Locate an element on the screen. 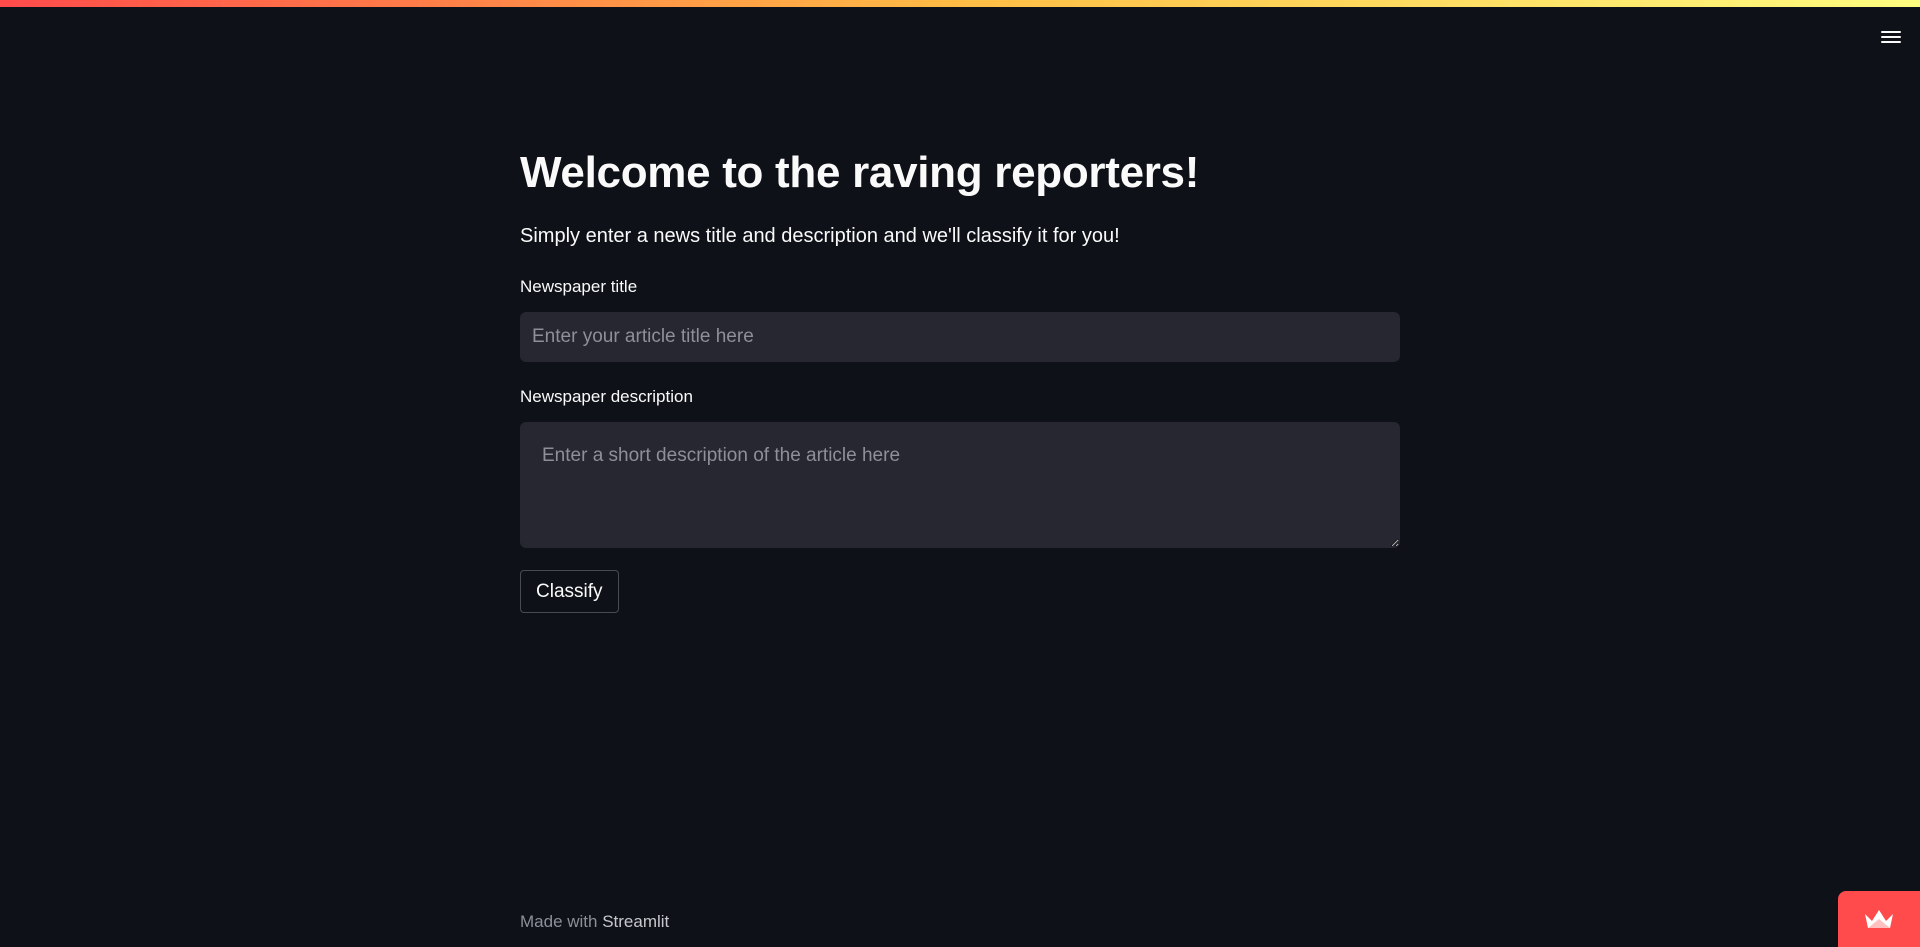  footer: Made with Streamlit is located at coordinates (594, 922).